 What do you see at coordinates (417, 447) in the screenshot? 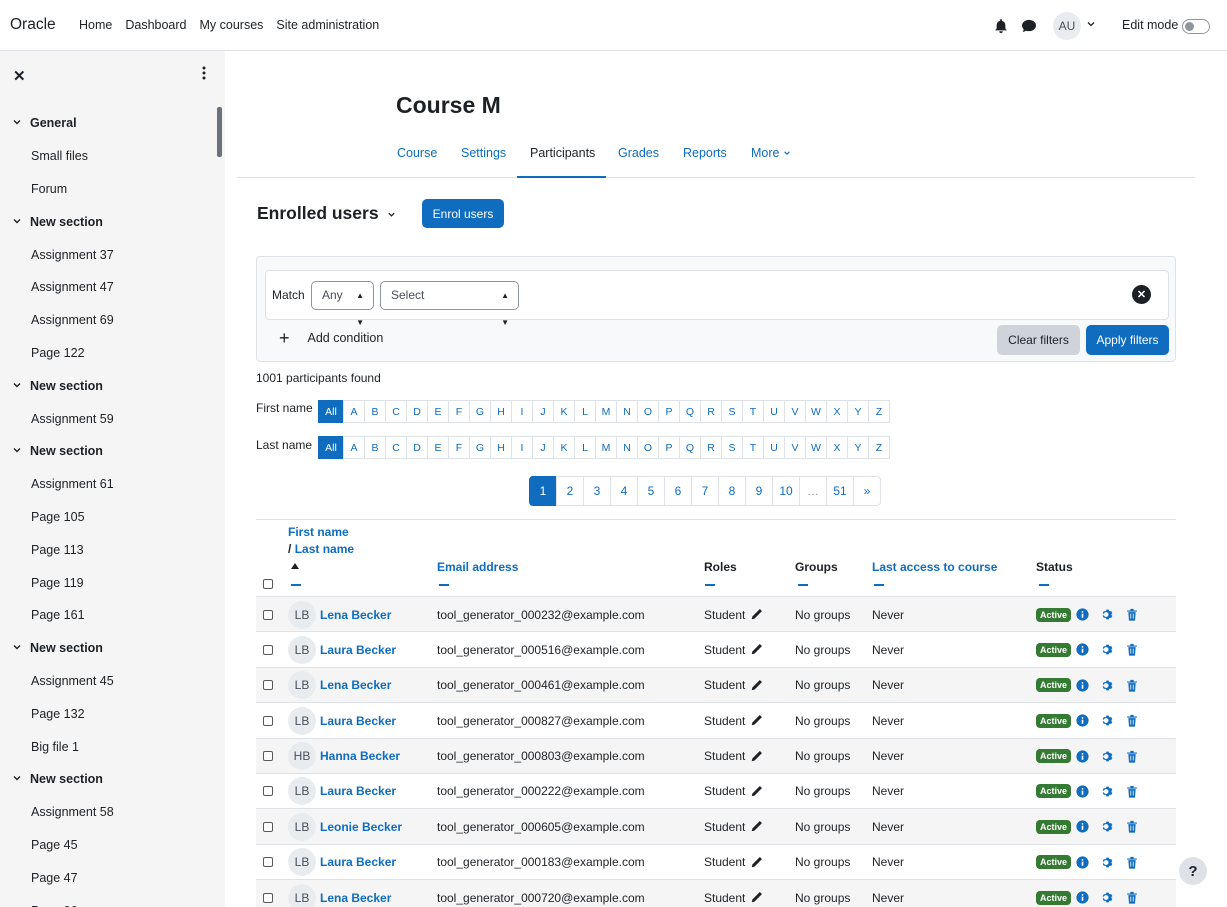
I see `last-initial-d: D` at bounding box center [417, 447].